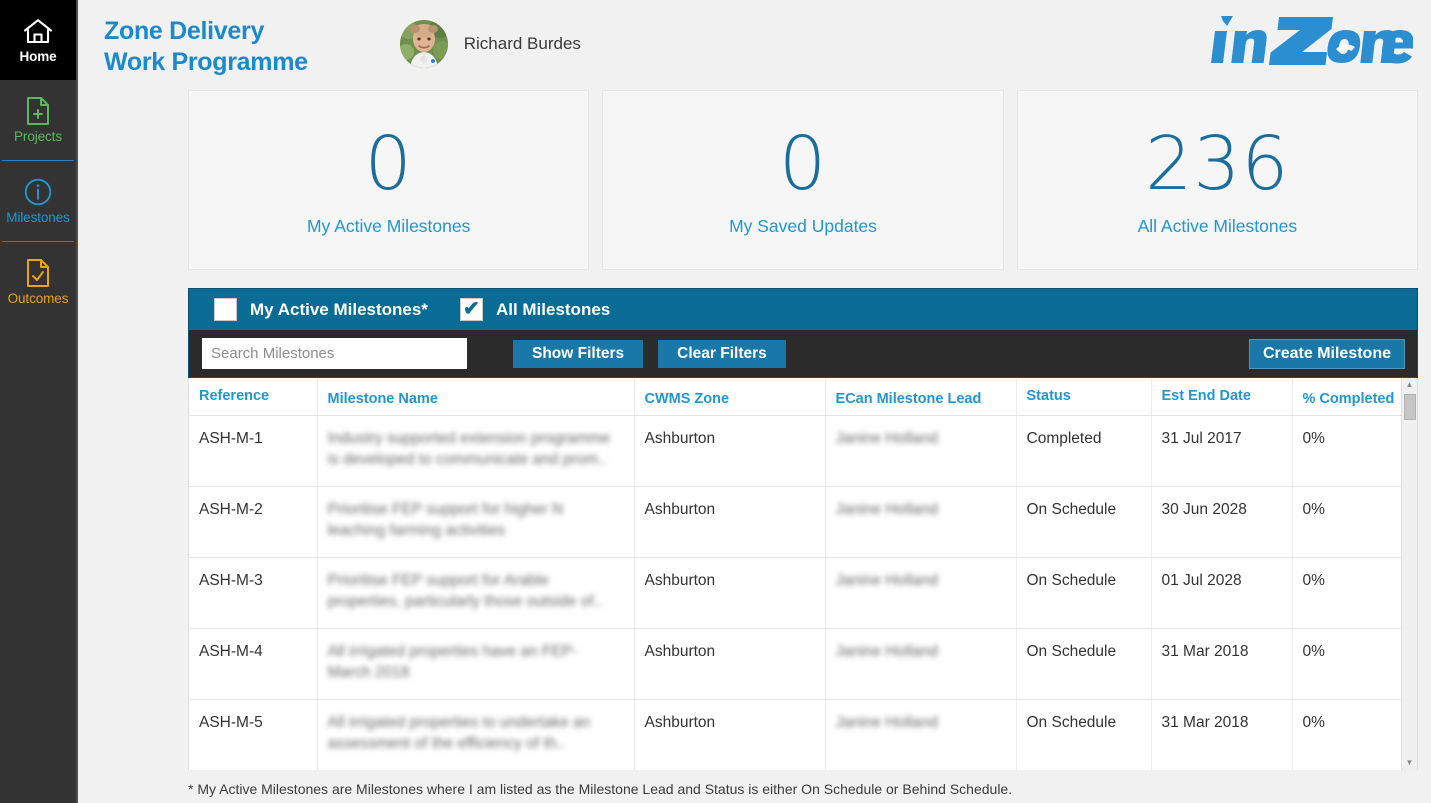  I want to click on stat-card-all-active-milestones: 236 All Active Milestones, so click(1217, 180).